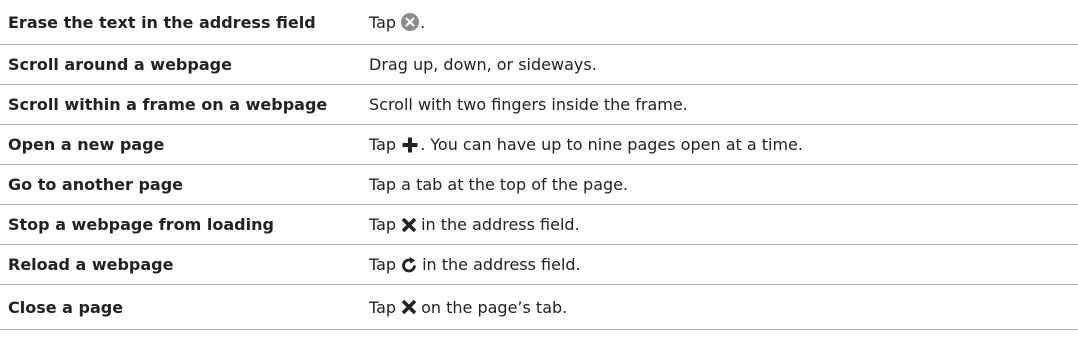  I want to click on action-text: Drag up, down, or sideways., so click(483, 64).